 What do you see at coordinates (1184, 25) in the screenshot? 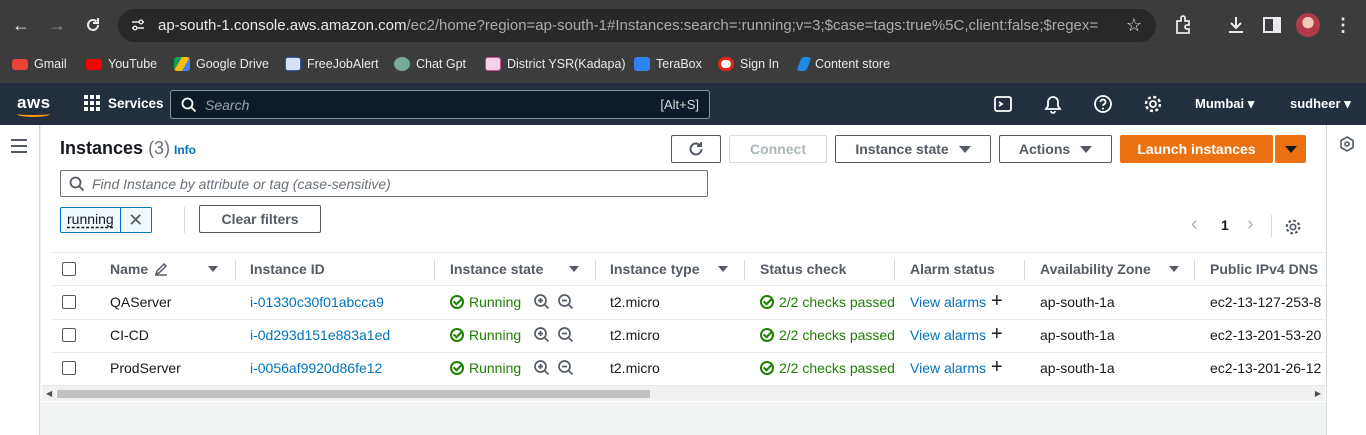
I see `extensions-icon` at bounding box center [1184, 25].